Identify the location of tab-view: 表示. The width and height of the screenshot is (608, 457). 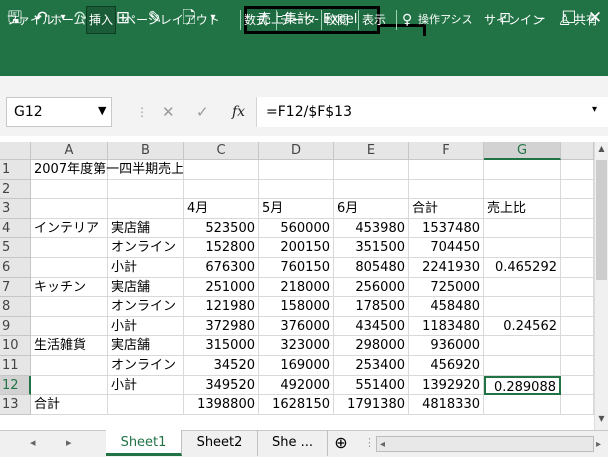
(374, 20).